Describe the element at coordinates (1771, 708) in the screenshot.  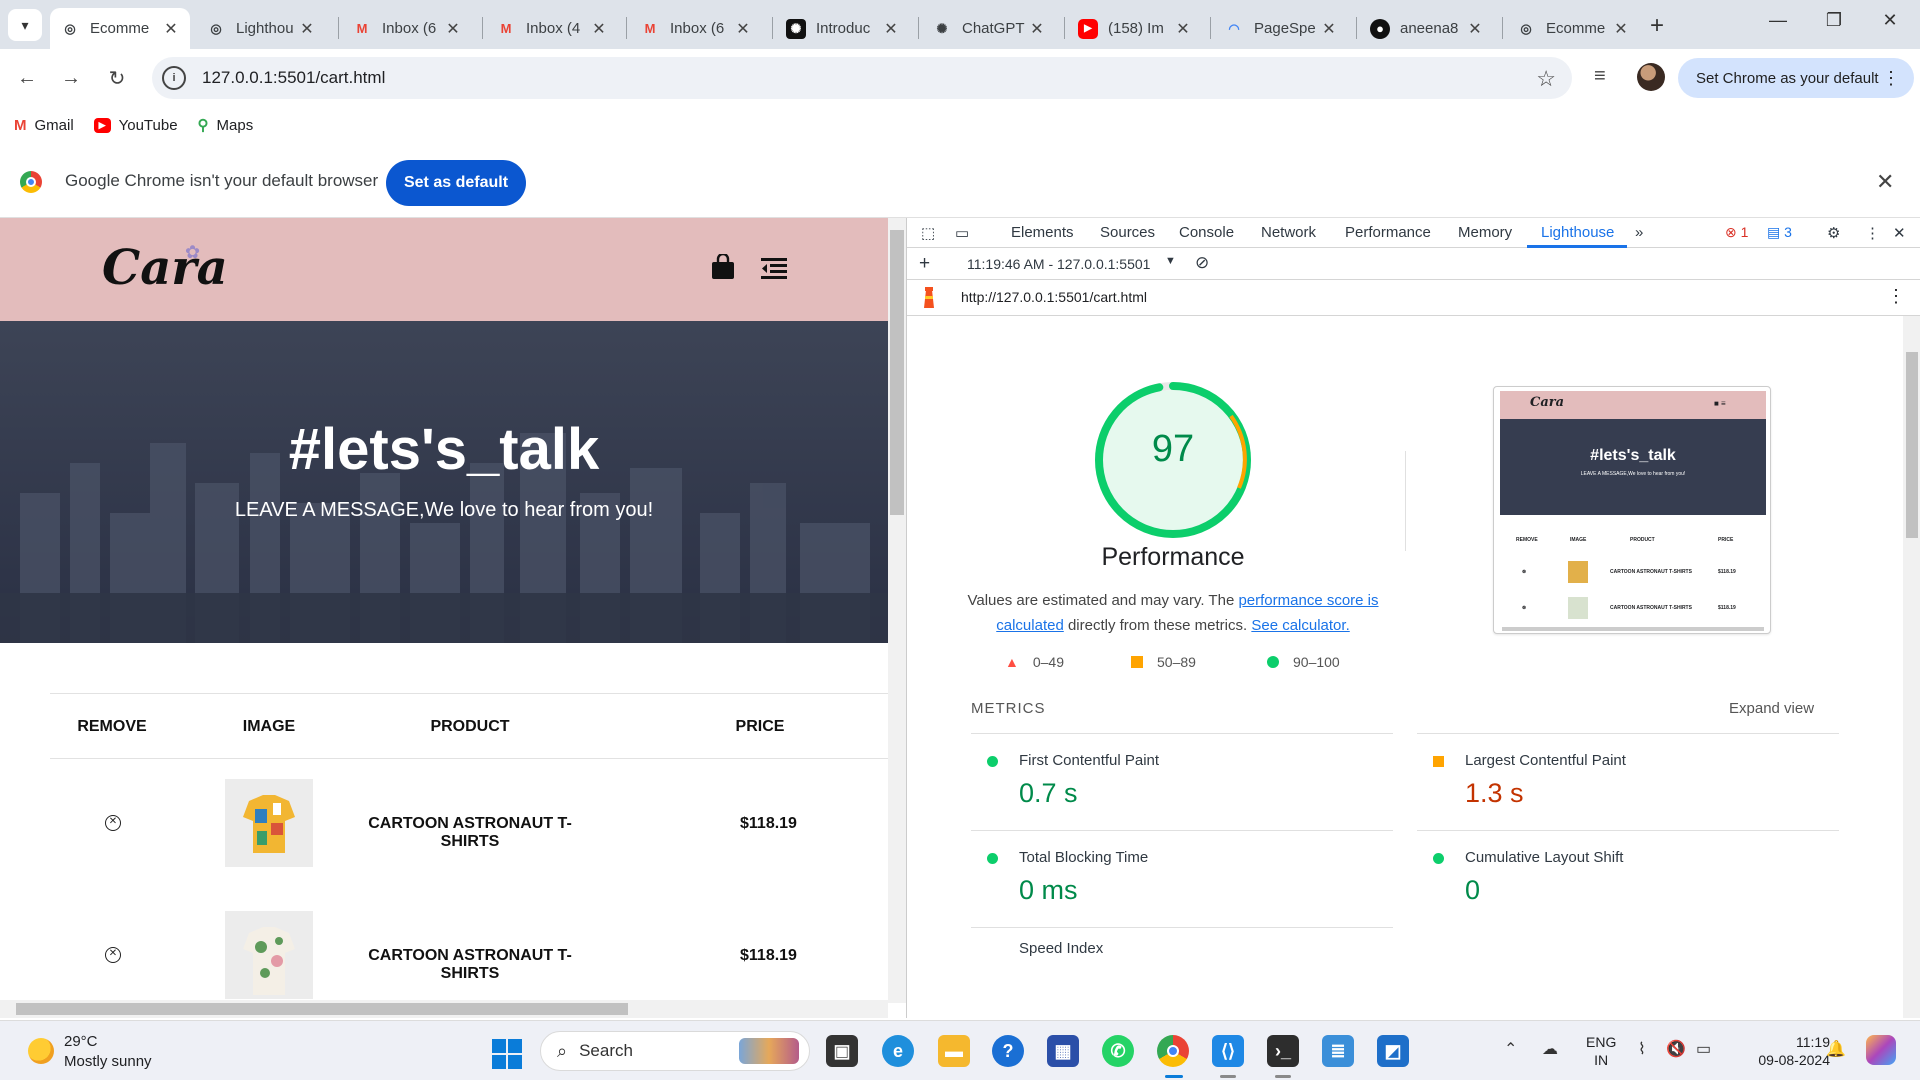
I see `expand-view-toggle: Expand view` at that location.